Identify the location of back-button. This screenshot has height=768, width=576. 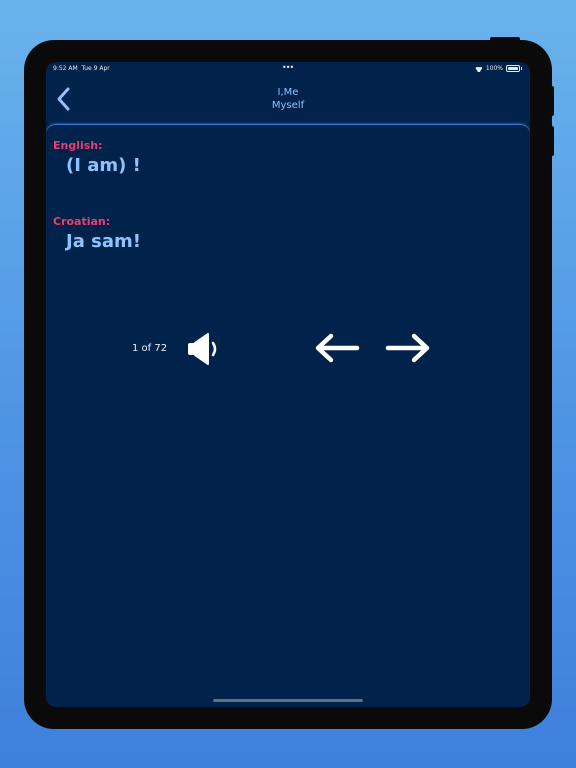
(64, 99).